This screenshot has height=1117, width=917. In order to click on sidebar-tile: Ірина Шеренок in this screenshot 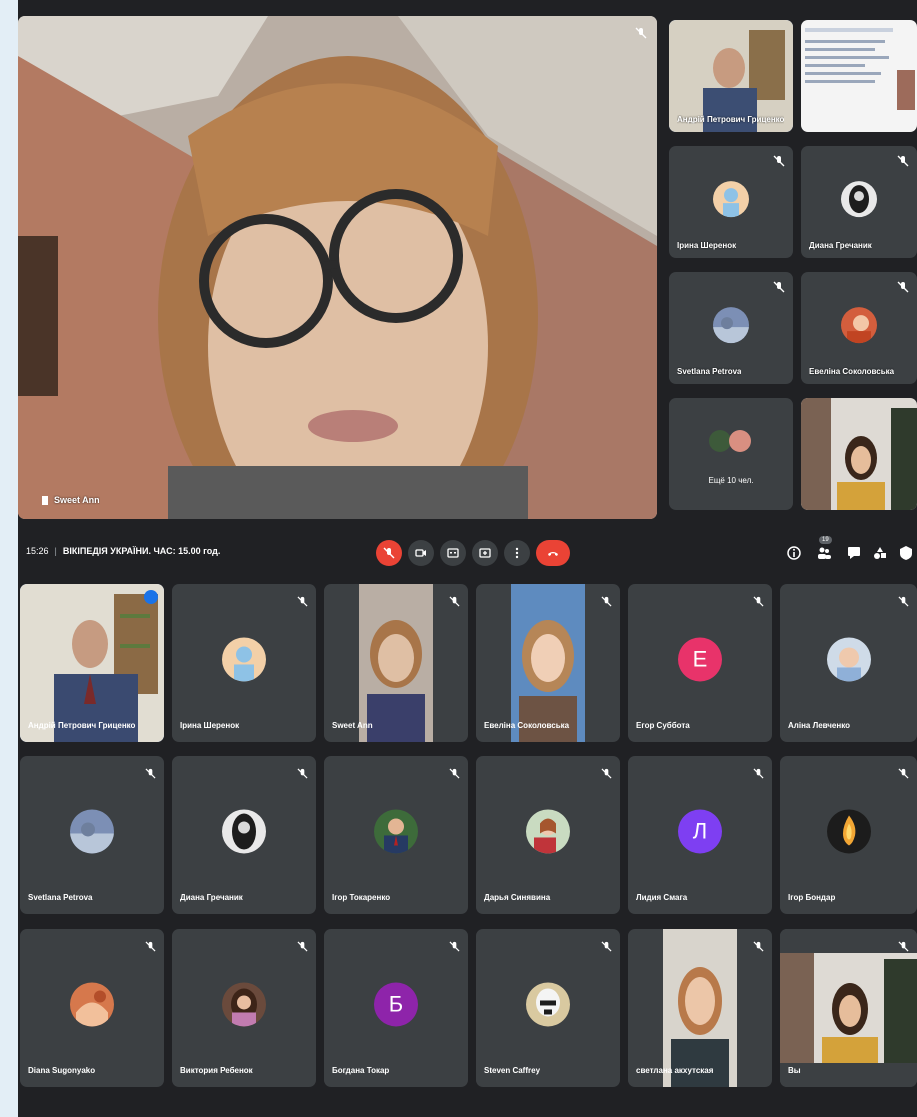, I will do `click(731, 202)`.